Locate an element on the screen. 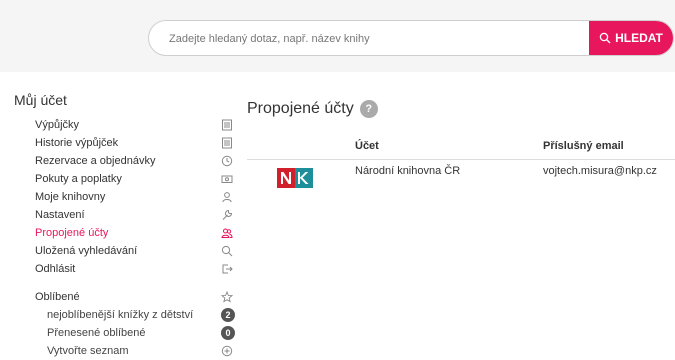  menu-item-label: Výpůjčky is located at coordinates (57, 125).